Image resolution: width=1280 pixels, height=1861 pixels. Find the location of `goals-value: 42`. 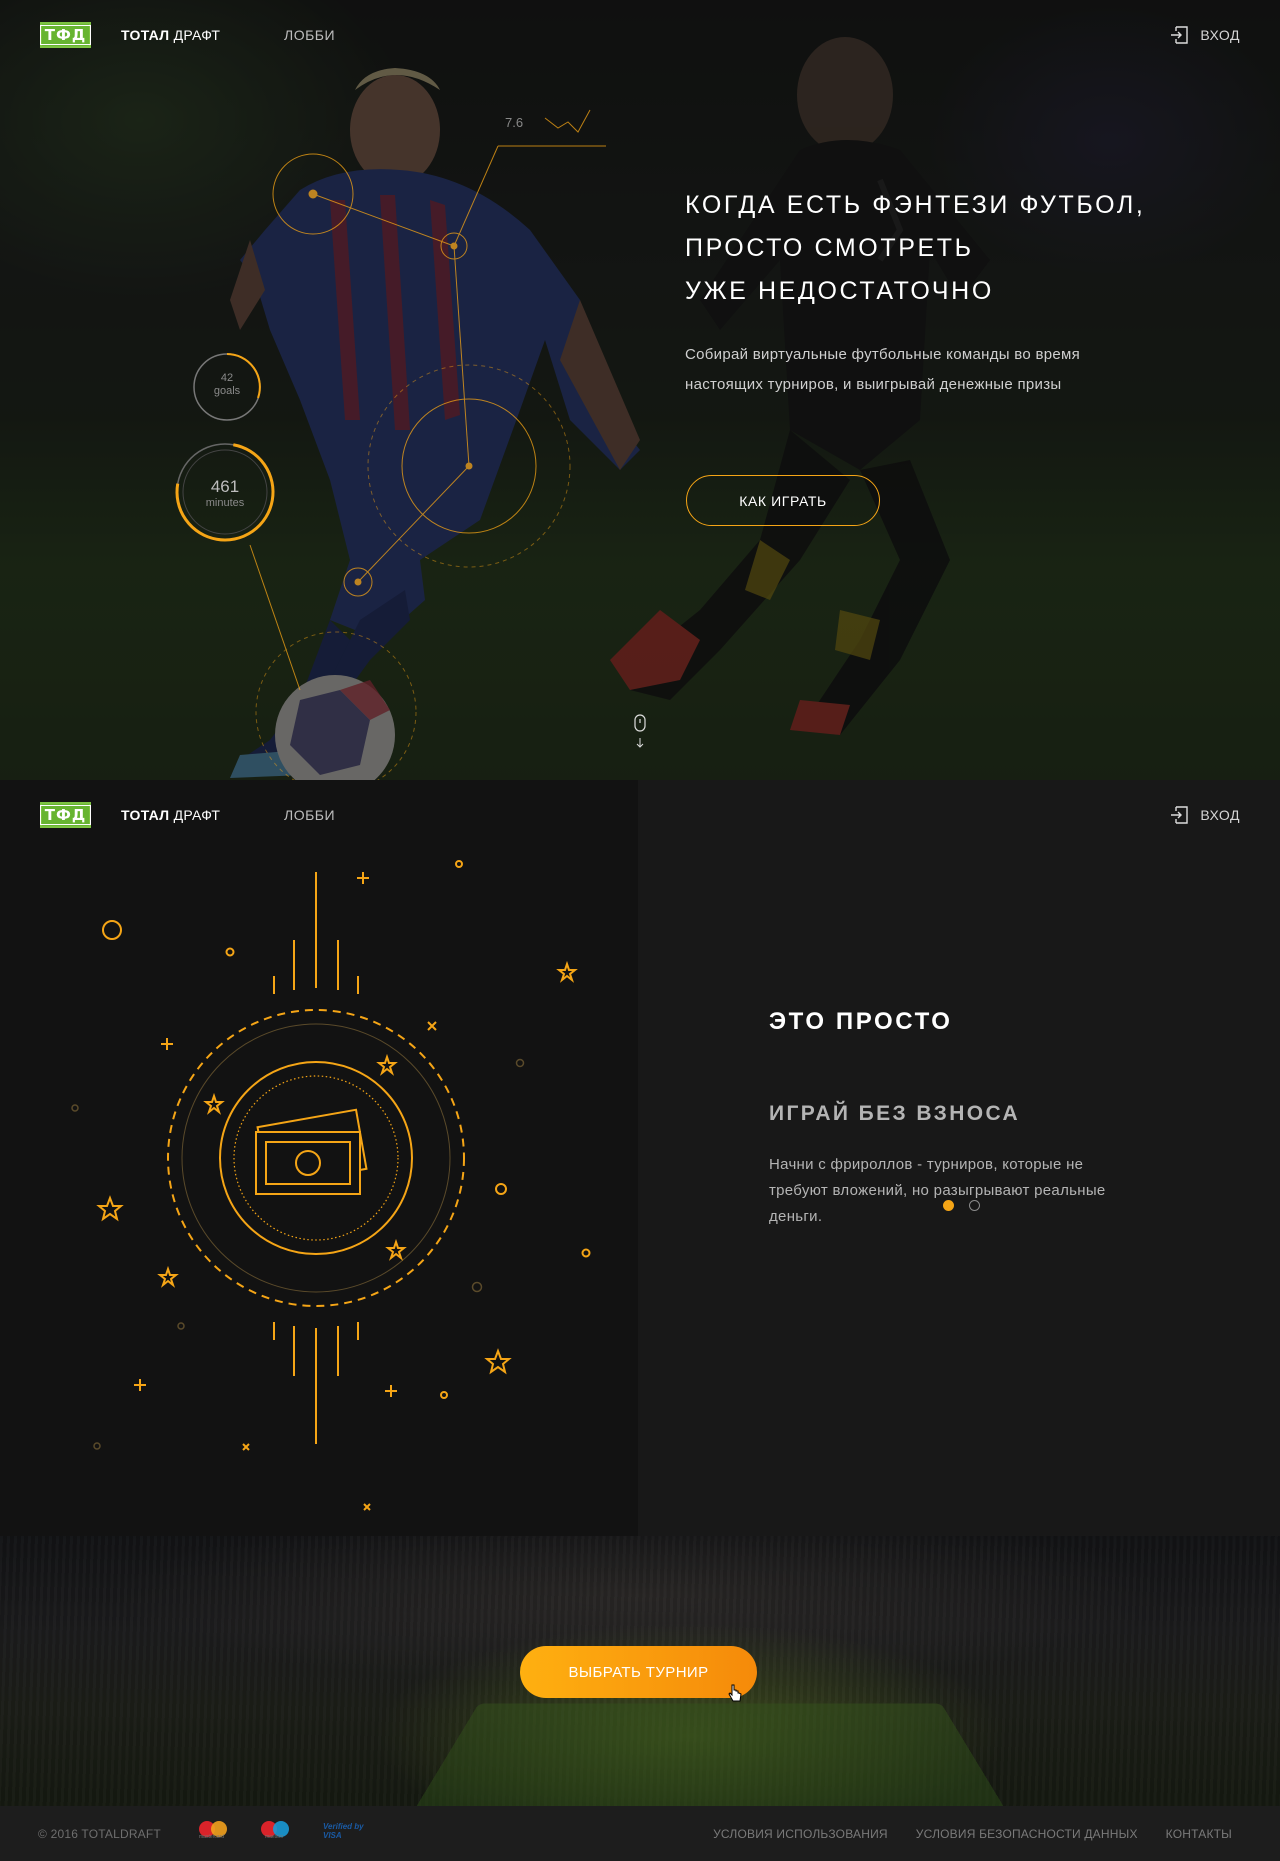

goals-value: 42 is located at coordinates (227, 378).